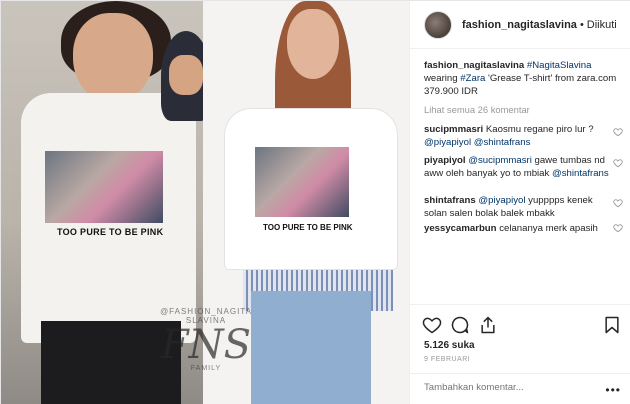 This screenshot has height=404, width=630. Describe the element at coordinates (449, 345) in the screenshot. I see `like-count: 5.126 suka` at that location.